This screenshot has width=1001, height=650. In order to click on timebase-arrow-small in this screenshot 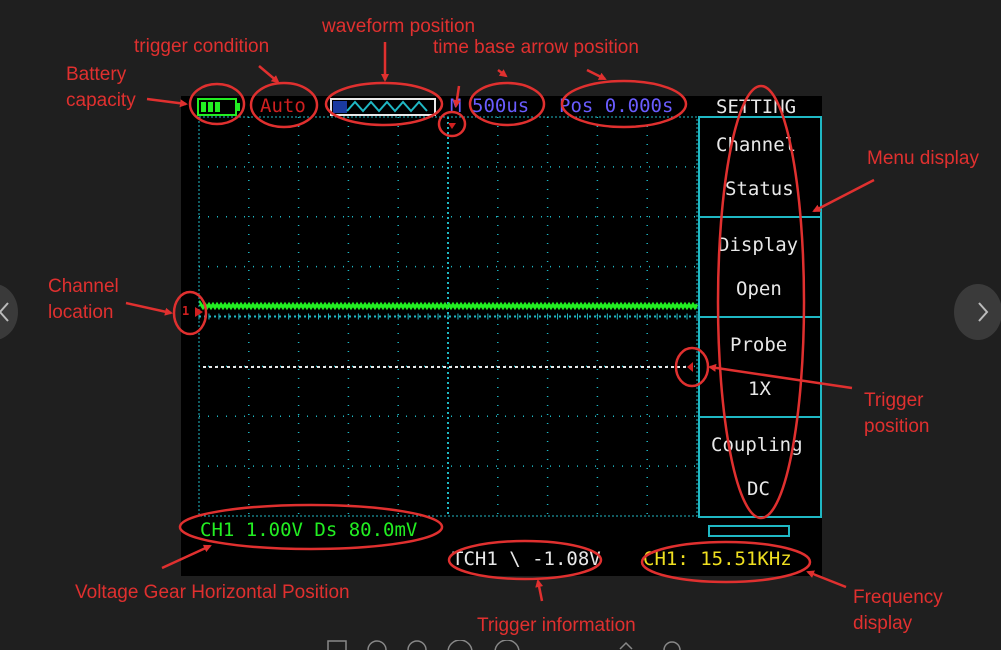, I will do `click(502, 73)`.